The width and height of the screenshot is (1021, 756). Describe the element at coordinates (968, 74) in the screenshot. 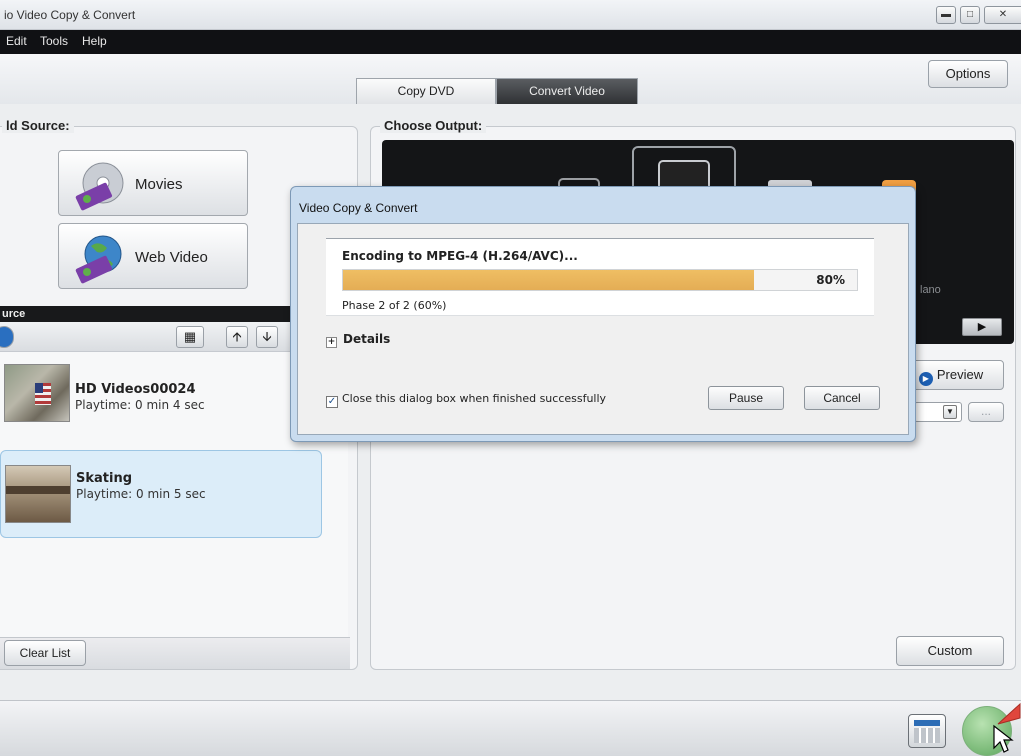

I see `options-button: Options` at that location.